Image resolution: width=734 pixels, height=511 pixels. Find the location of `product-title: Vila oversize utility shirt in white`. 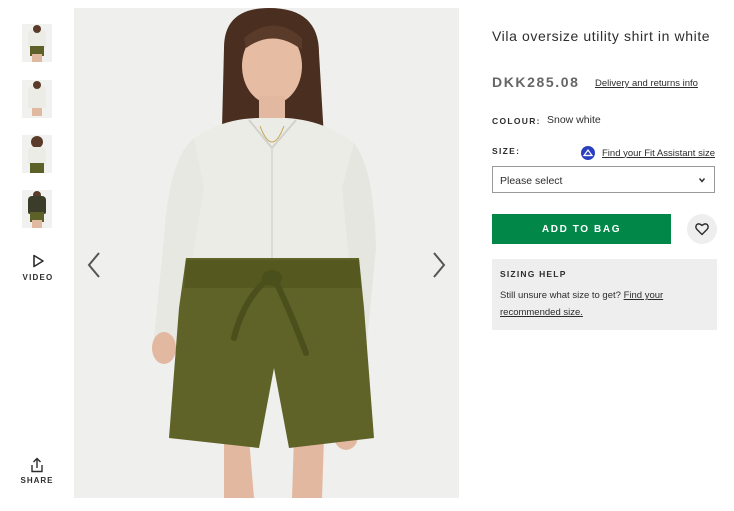

product-title: Vila oversize utility shirt in white is located at coordinates (601, 36).